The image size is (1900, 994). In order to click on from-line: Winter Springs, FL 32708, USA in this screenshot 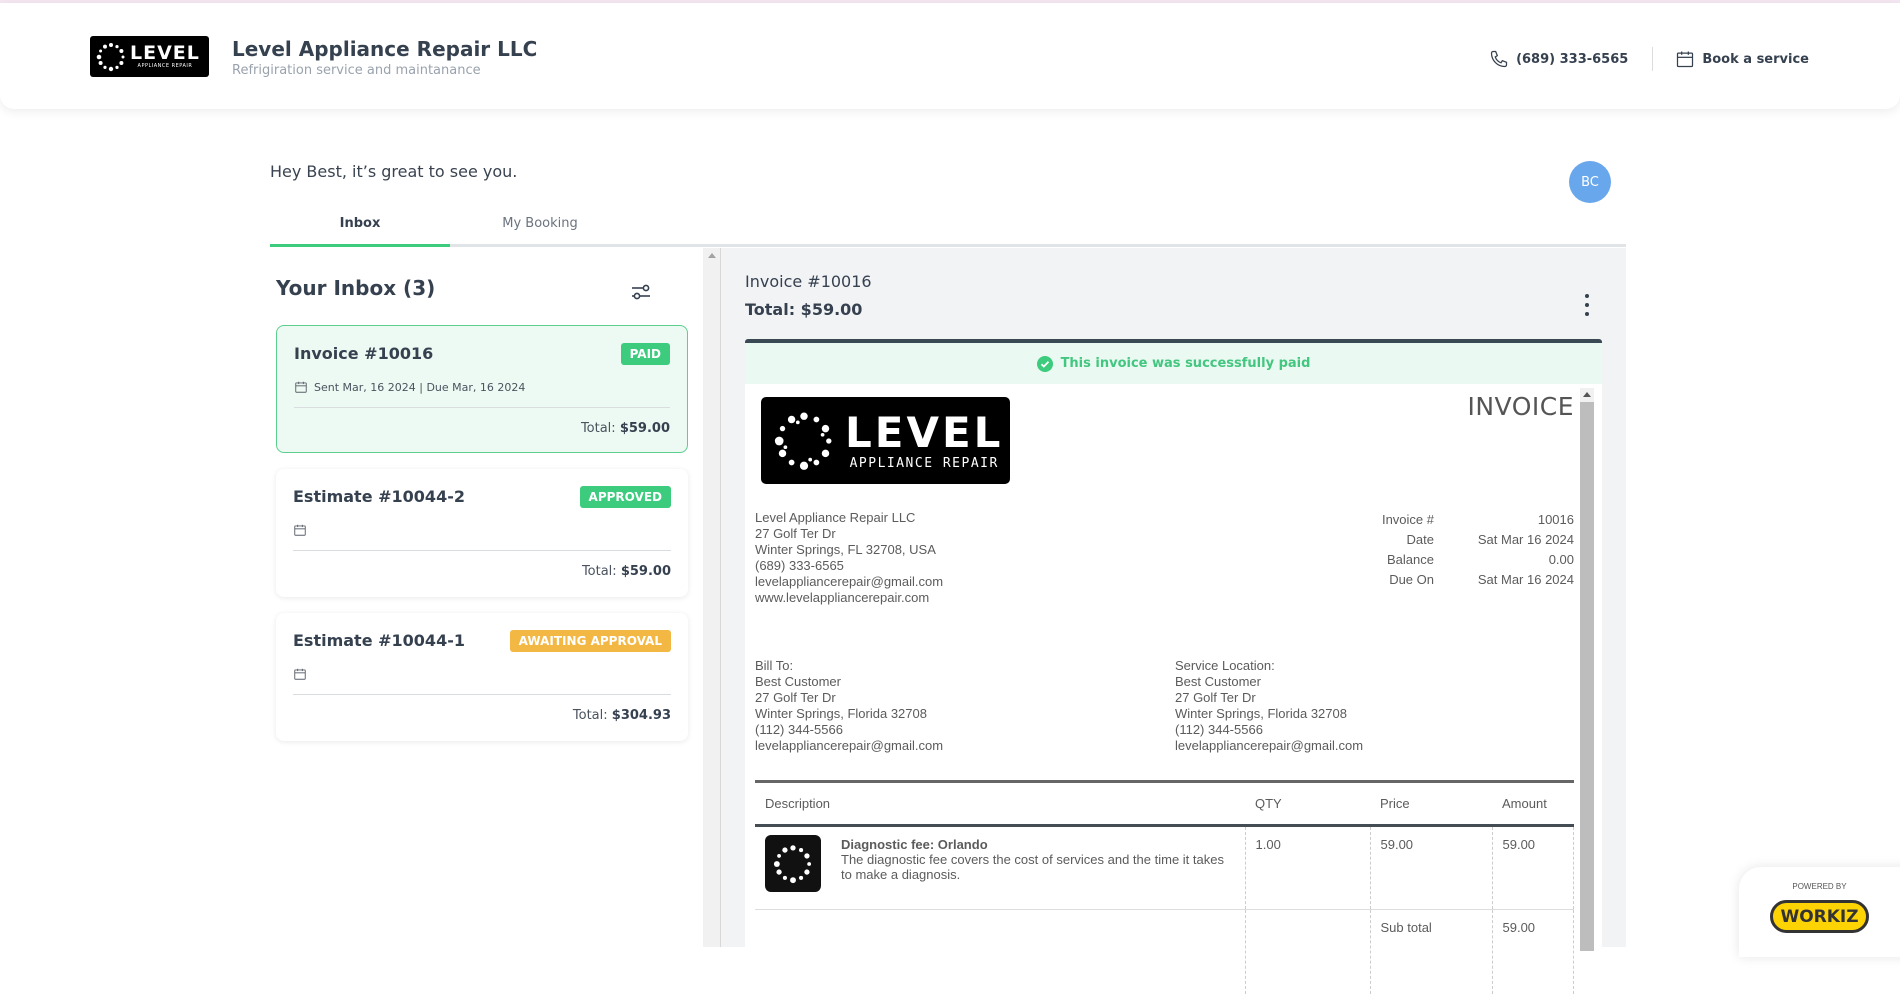, I will do `click(845, 549)`.